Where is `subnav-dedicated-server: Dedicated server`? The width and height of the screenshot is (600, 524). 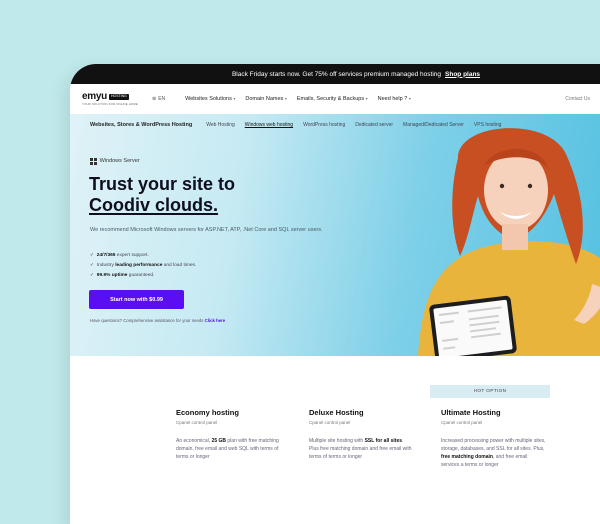 subnav-dedicated-server: Dedicated server is located at coordinates (374, 125).